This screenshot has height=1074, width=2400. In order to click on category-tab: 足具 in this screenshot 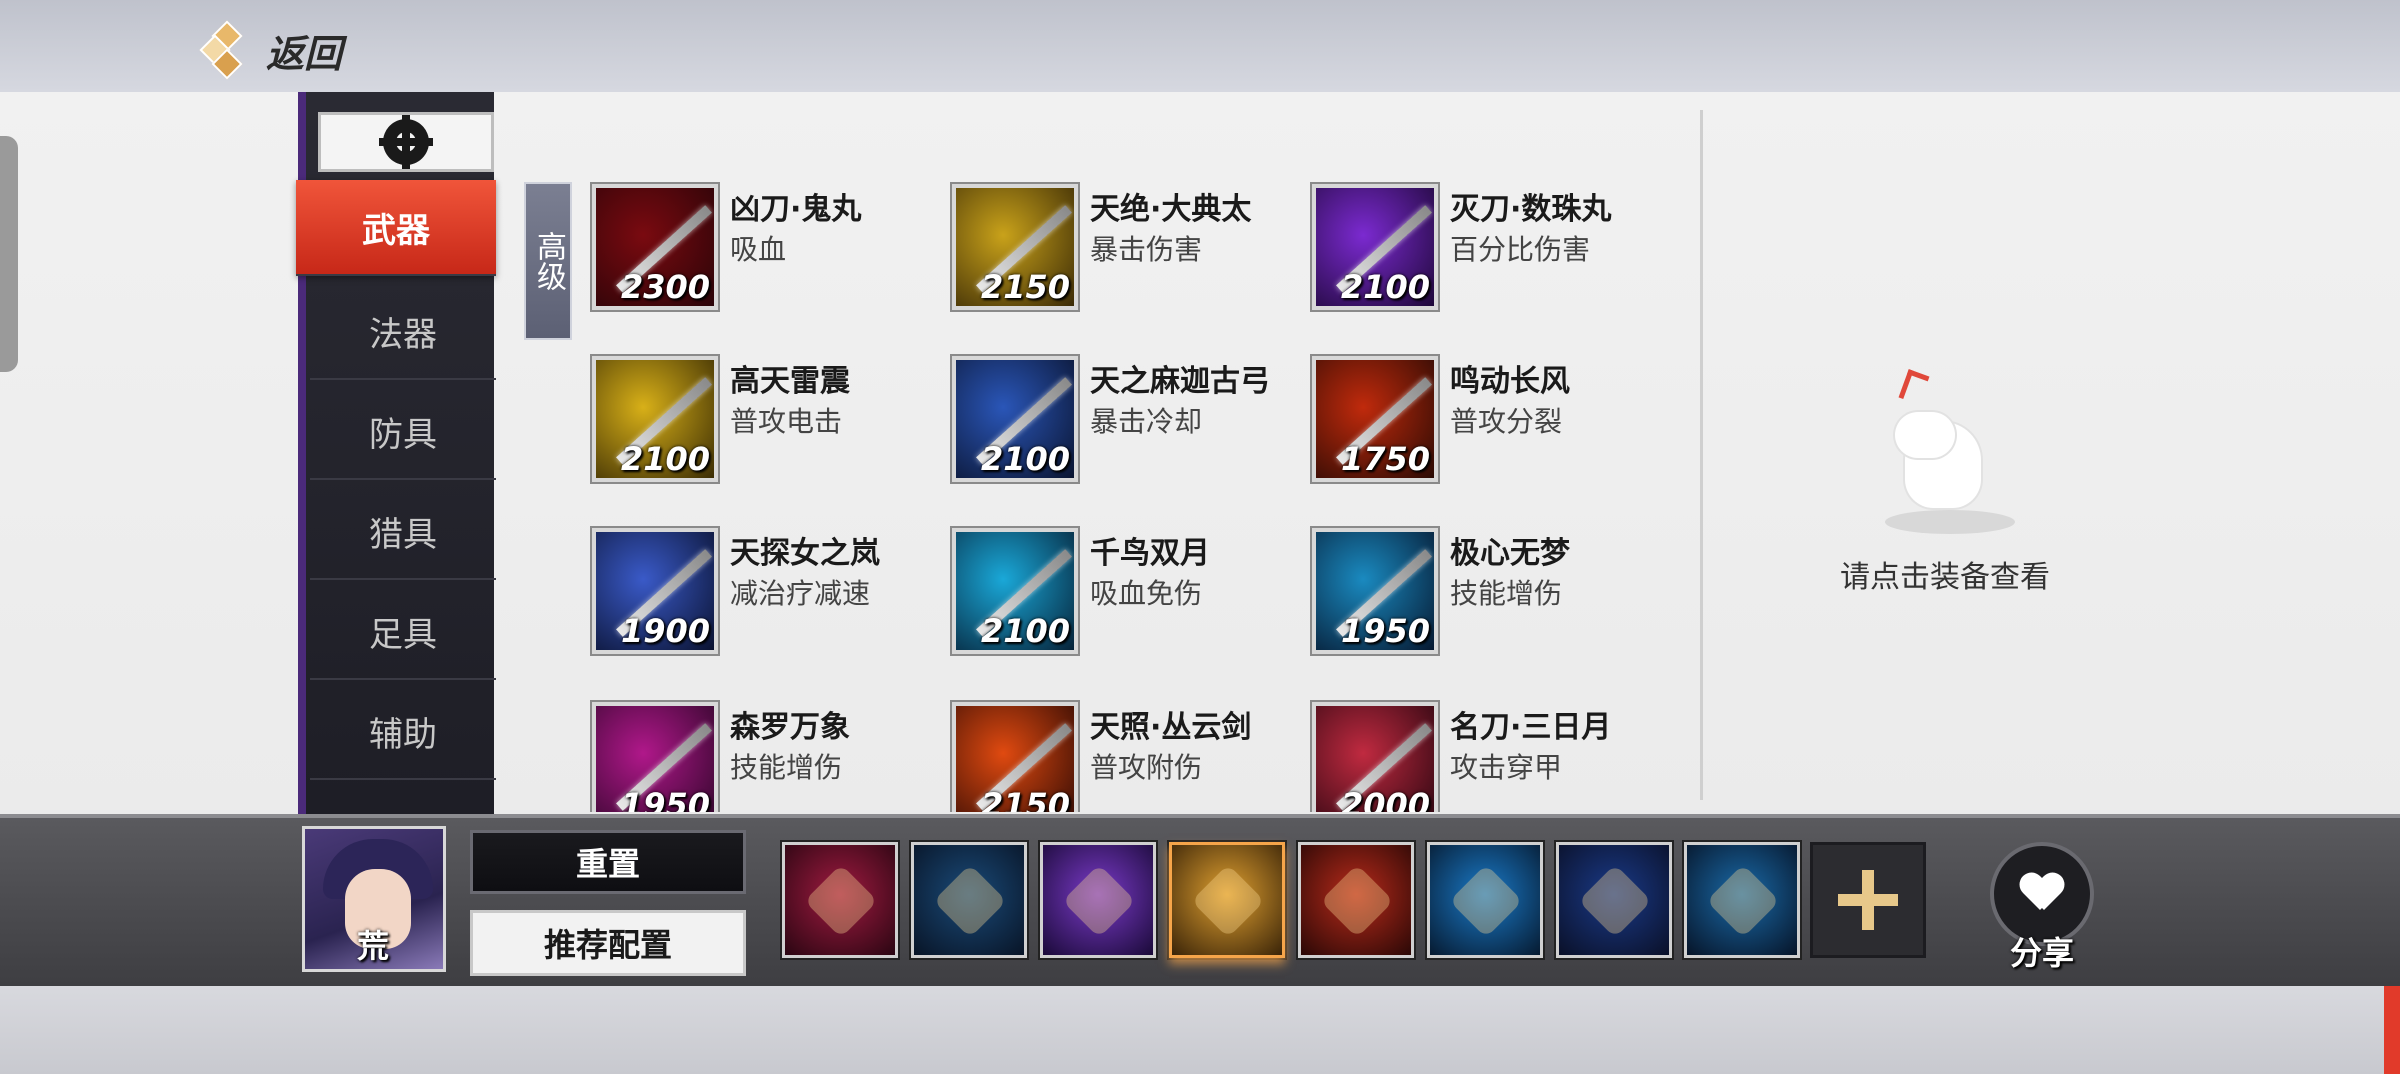, I will do `click(403, 632)`.